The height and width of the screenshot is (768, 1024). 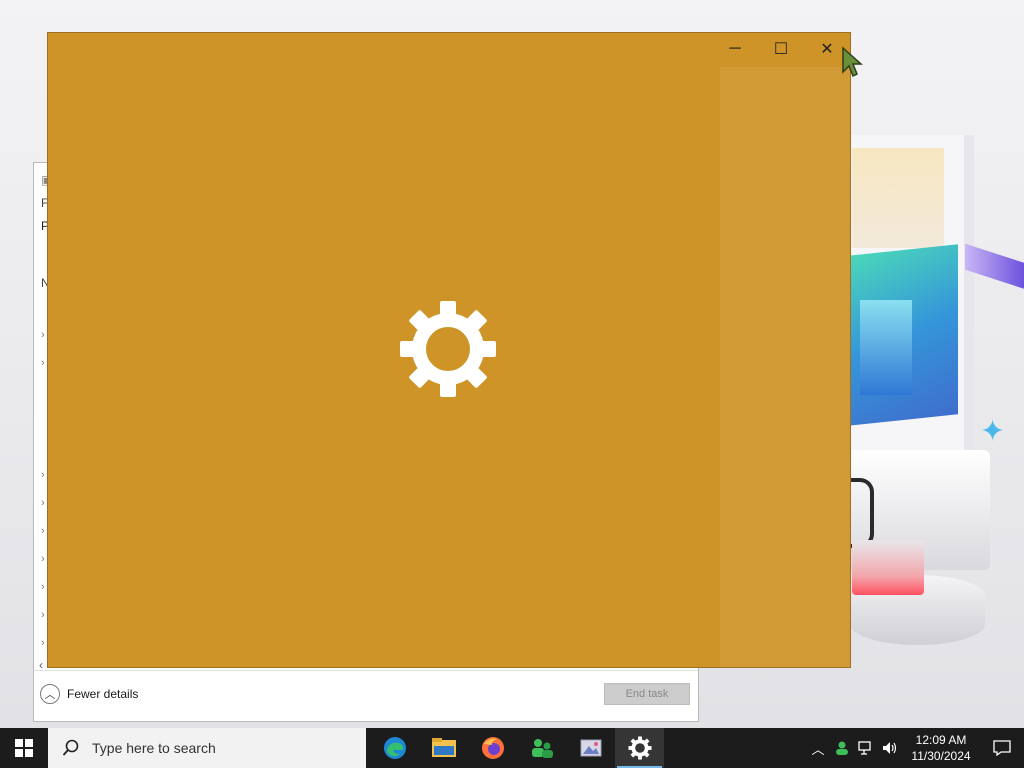 What do you see at coordinates (941, 740) in the screenshot?
I see `clock-time: 12:09 AM` at bounding box center [941, 740].